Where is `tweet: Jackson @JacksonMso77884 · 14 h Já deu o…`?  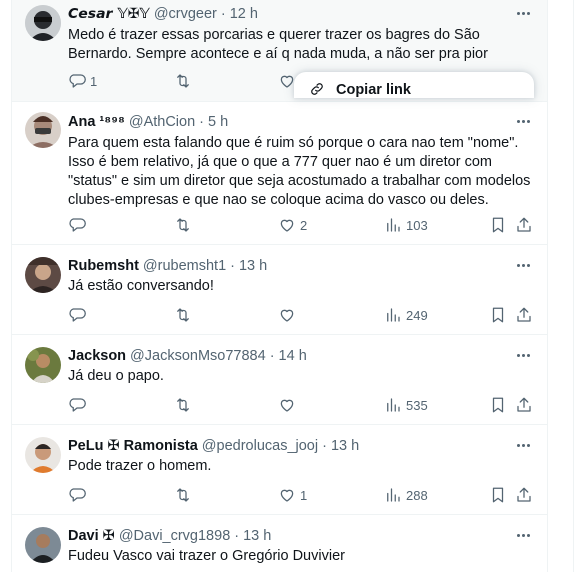
tweet: Jackson @JacksonMso77884 · 14 h Já deu o… is located at coordinates (279, 380).